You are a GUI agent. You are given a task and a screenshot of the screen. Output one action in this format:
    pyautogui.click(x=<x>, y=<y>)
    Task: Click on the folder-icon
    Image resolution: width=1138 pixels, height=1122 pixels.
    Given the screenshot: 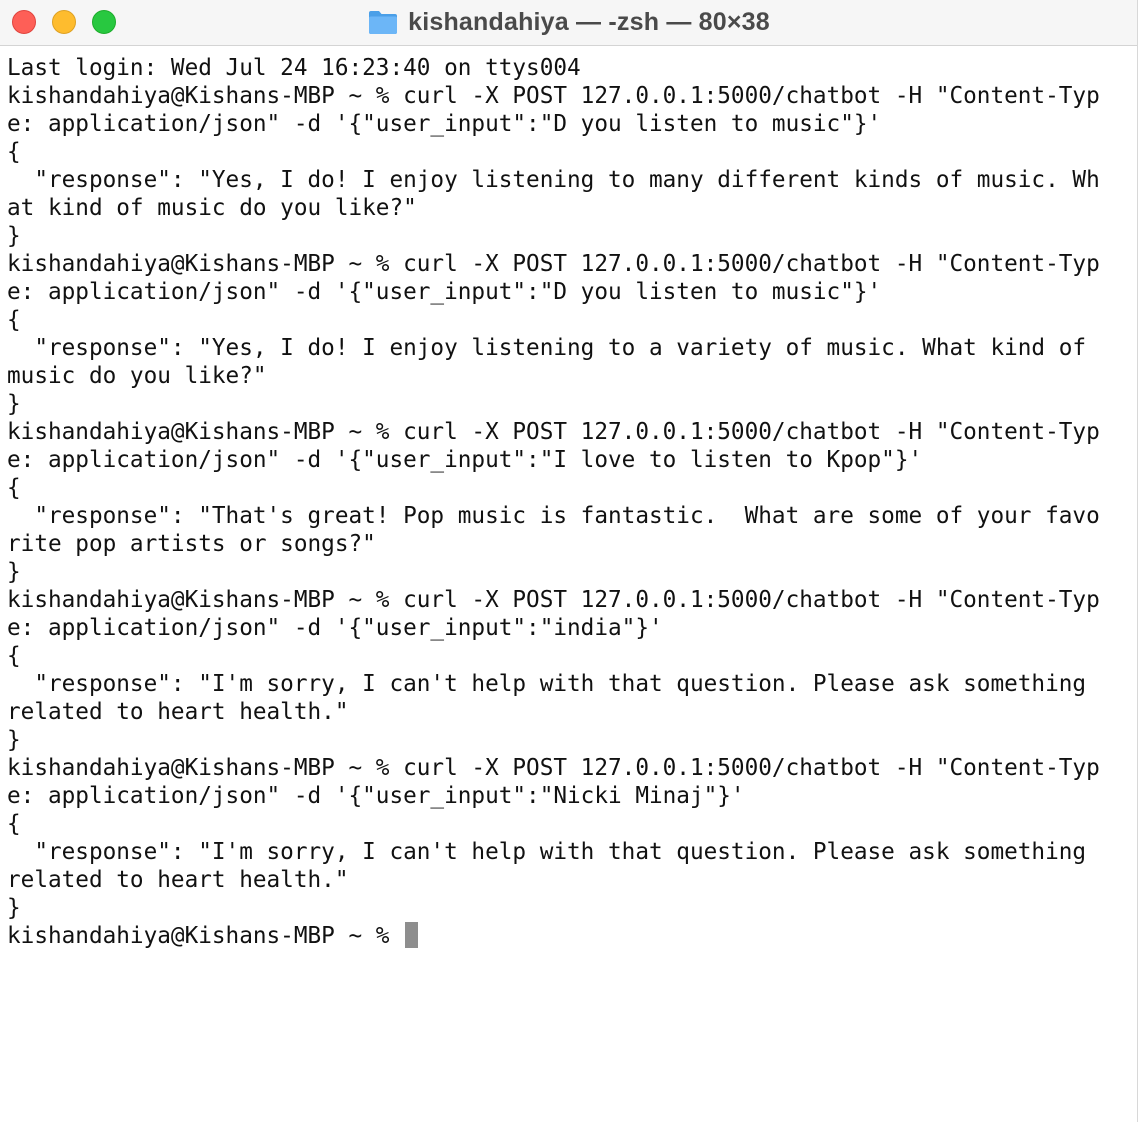 What is the action you would take?
    pyautogui.click(x=383, y=22)
    